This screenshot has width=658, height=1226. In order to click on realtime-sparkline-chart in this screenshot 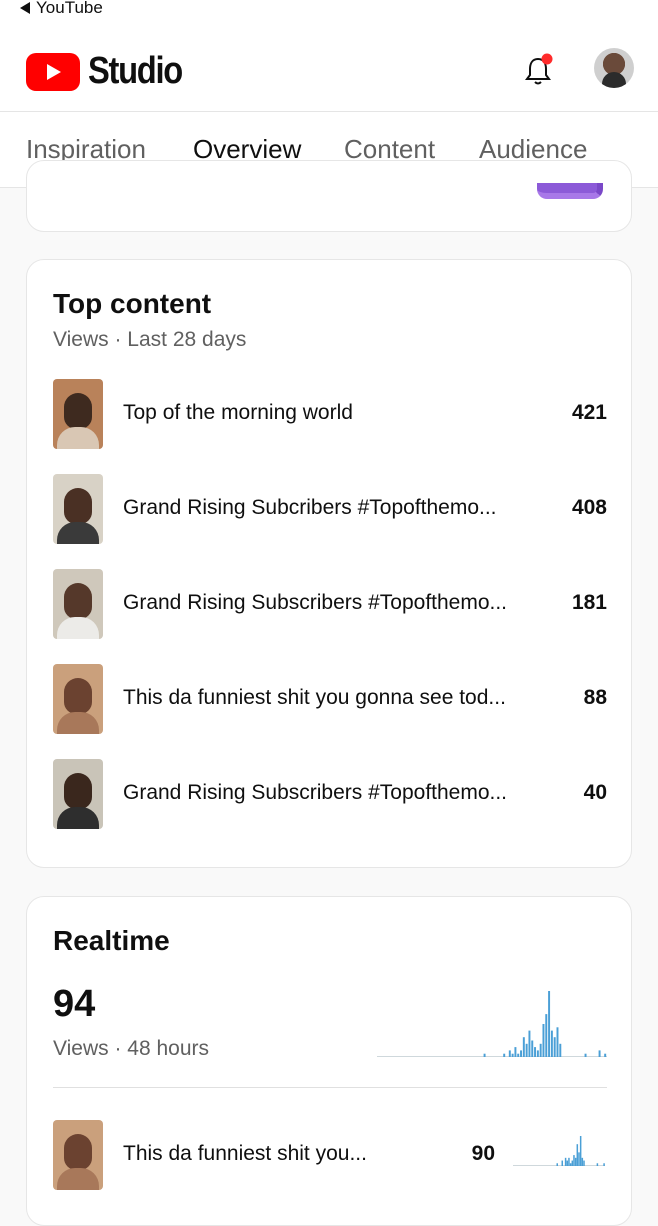, I will do `click(492, 1024)`.